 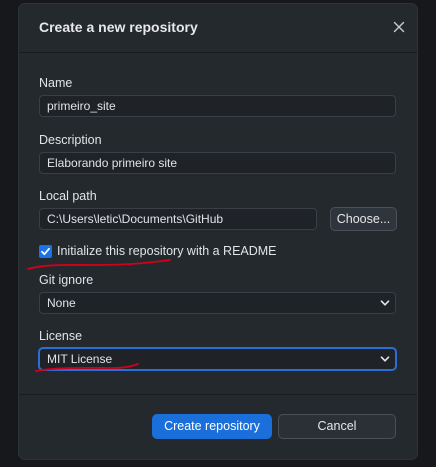 What do you see at coordinates (45, 251) in the screenshot?
I see `readme-checkbox` at bounding box center [45, 251].